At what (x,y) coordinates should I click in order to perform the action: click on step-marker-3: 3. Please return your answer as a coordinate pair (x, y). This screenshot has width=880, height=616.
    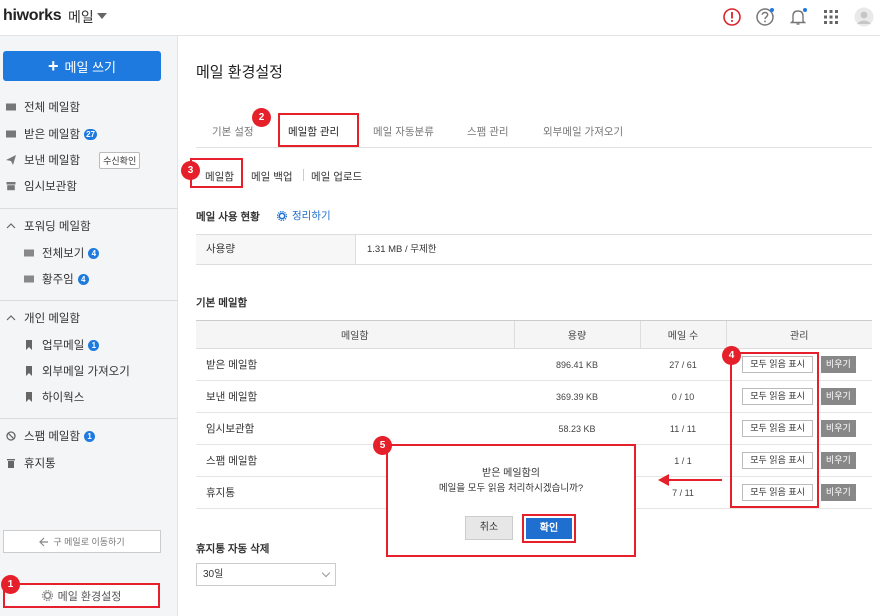
    Looking at the image, I should click on (190, 170).